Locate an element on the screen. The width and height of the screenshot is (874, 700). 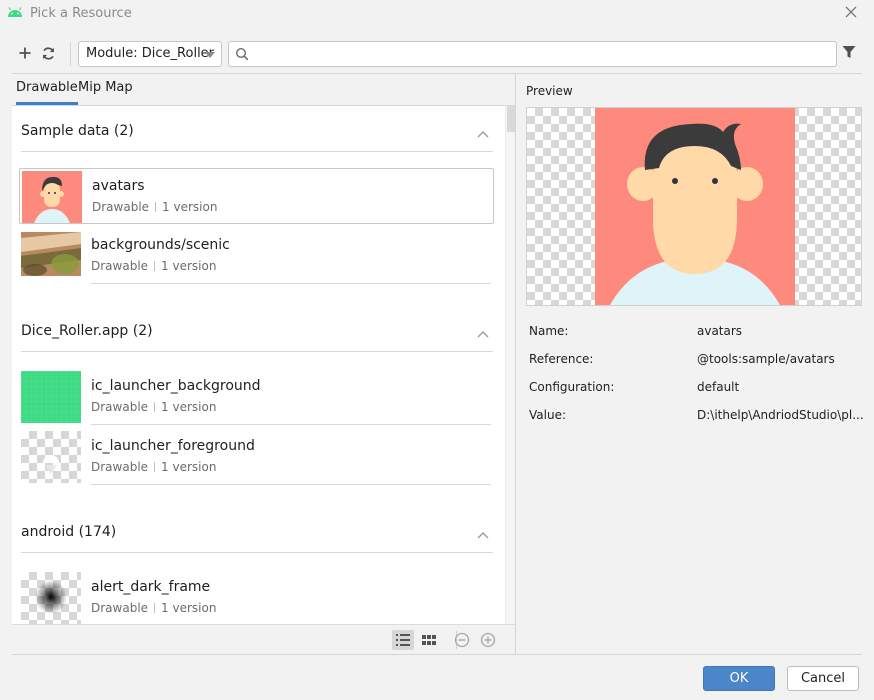
android-icon is located at coordinates (15, 14).